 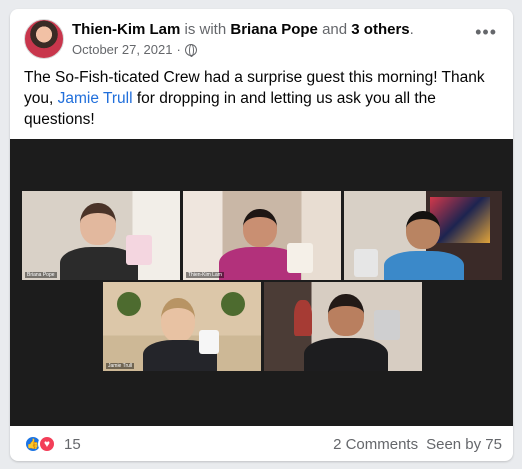 I want to click on others-link: 3 others, so click(x=380, y=29).